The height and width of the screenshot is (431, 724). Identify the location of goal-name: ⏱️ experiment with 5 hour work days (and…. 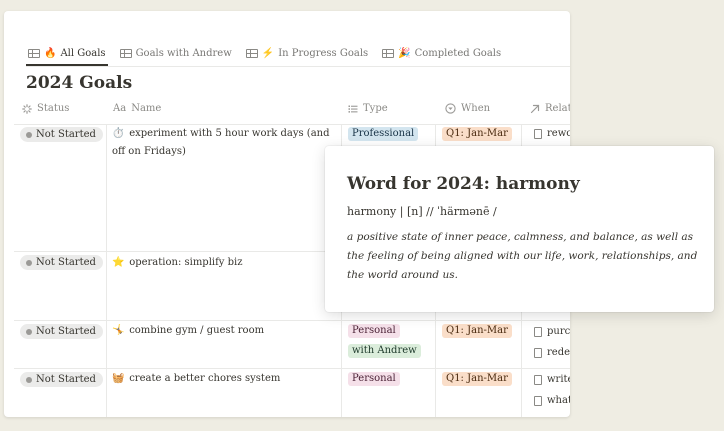
(224, 143).